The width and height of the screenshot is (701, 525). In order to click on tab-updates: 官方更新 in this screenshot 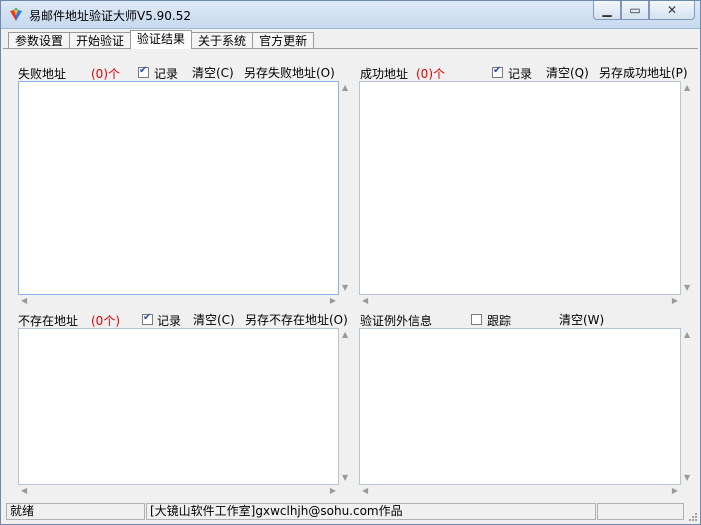, I will do `click(283, 40)`.